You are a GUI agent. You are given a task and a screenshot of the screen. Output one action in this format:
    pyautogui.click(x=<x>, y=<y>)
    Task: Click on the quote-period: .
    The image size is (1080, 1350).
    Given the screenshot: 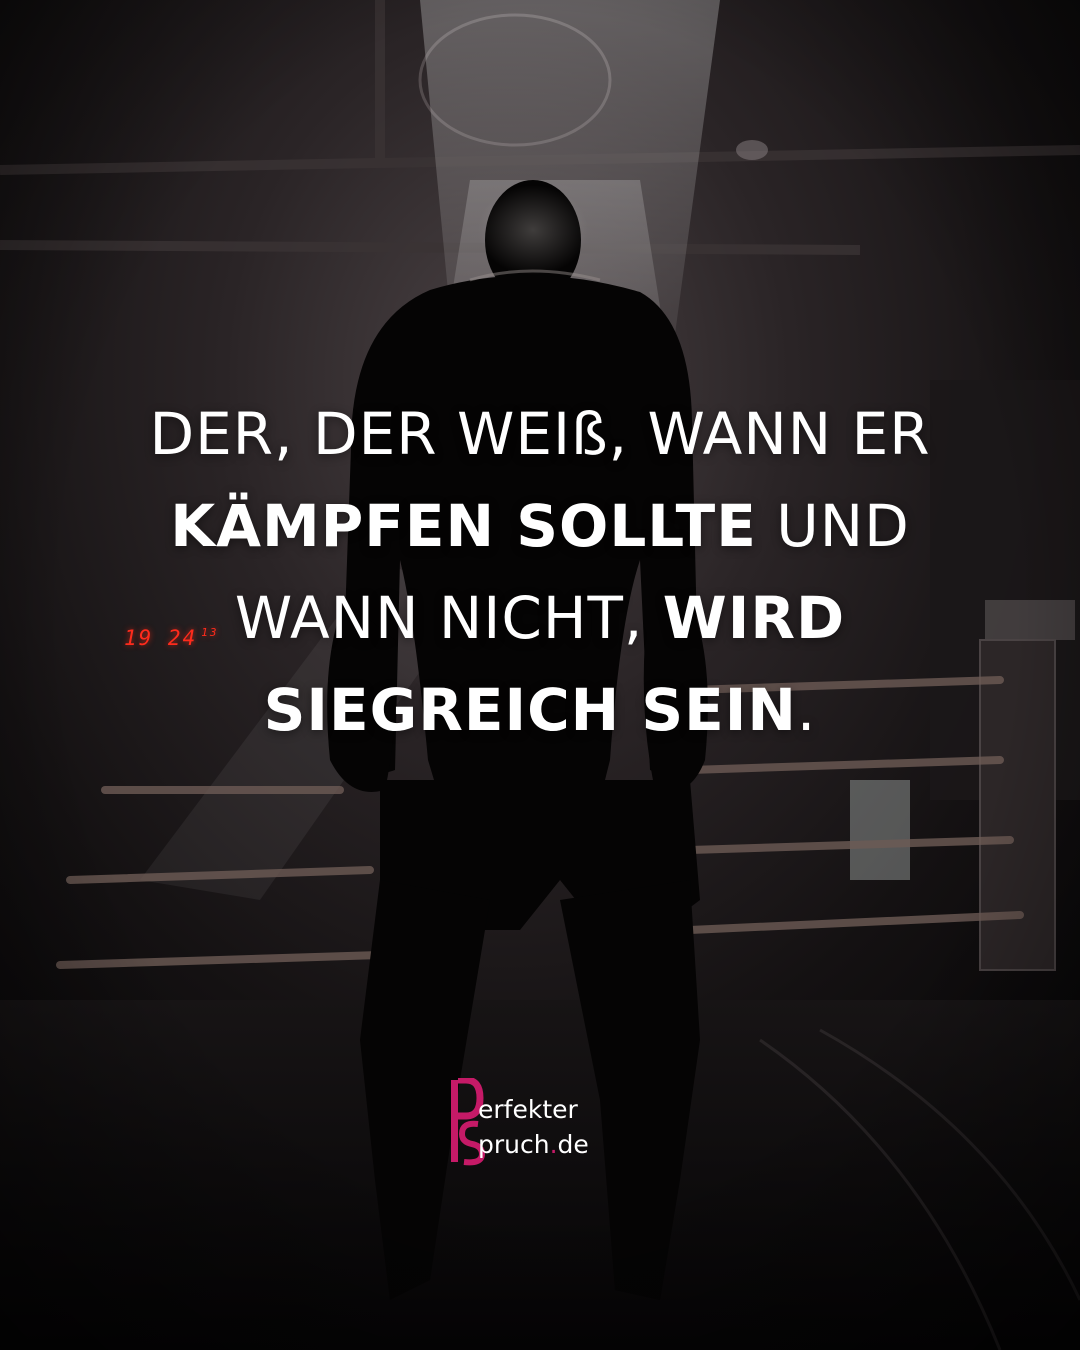 What is the action you would take?
    pyautogui.click(x=806, y=710)
    